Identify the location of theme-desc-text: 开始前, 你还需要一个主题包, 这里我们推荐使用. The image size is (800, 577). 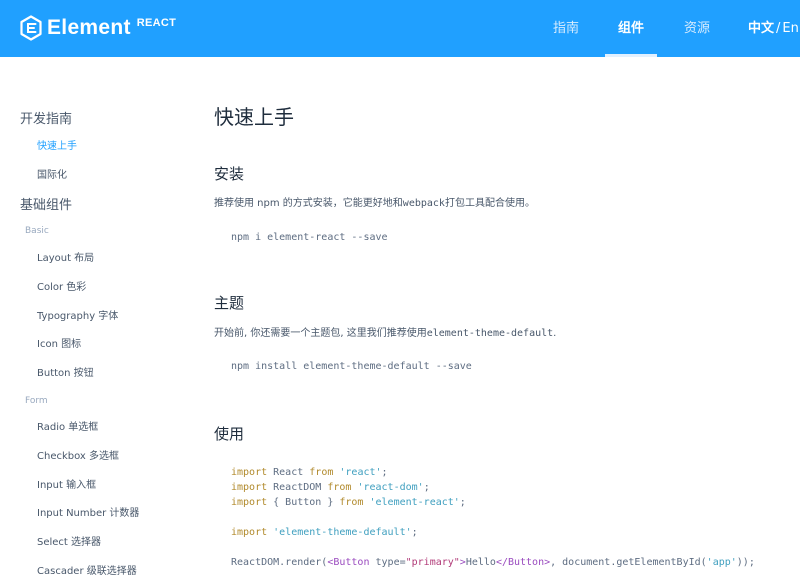
(320, 333).